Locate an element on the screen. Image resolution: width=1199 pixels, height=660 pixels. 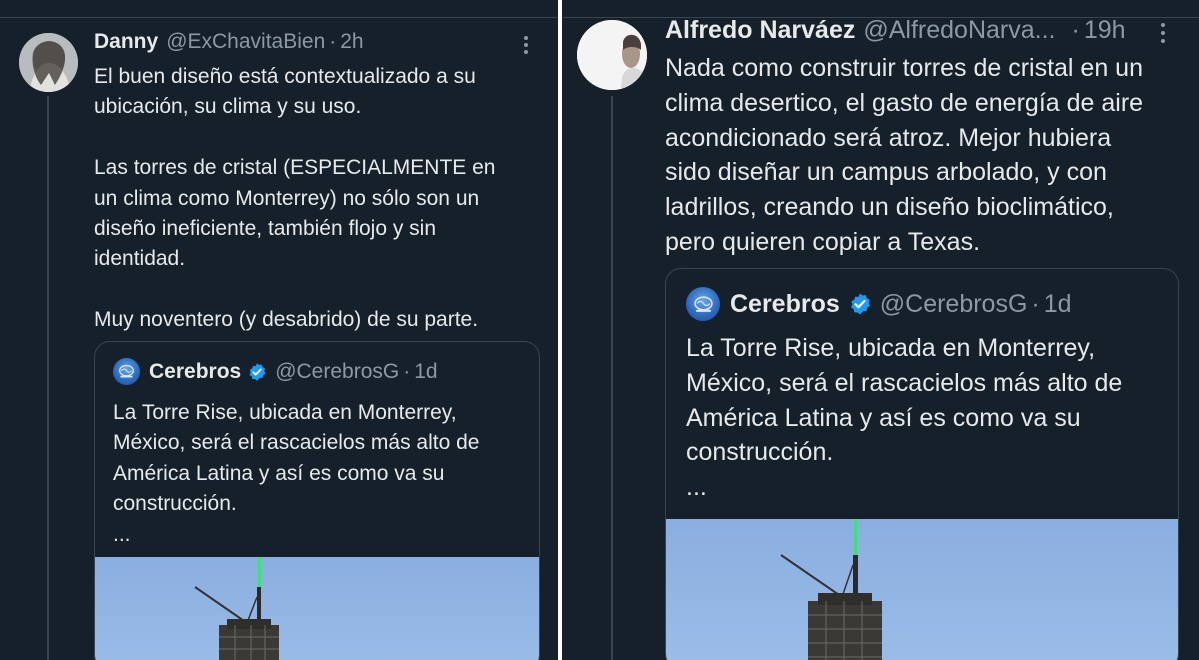
timestamp: 2h is located at coordinates (351, 42).